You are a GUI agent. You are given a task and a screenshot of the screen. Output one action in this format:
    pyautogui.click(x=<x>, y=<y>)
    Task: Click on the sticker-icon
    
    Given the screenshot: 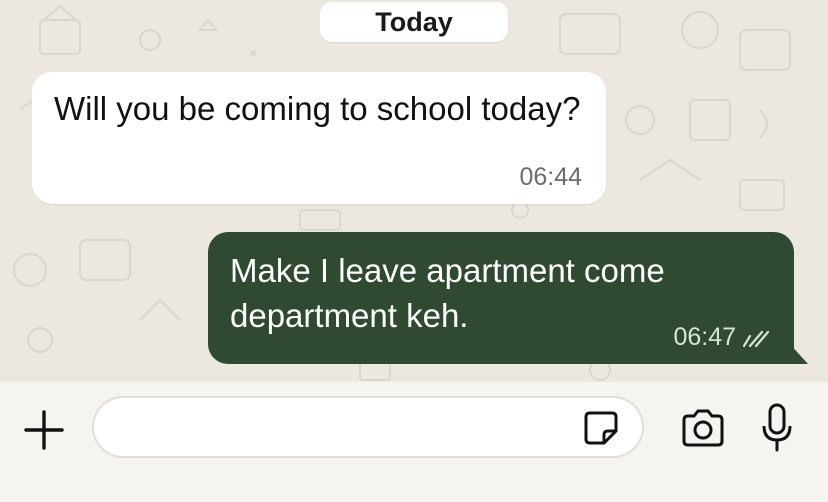 What is the action you would take?
    pyautogui.click(x=601, y=428)
    